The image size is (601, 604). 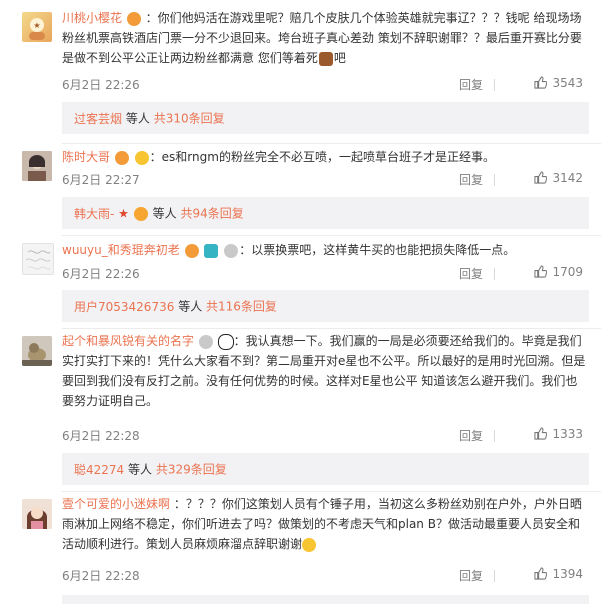 I want to click on comment-author: 壹个可爱的小迷妹啊, so click(x=116, y=504).